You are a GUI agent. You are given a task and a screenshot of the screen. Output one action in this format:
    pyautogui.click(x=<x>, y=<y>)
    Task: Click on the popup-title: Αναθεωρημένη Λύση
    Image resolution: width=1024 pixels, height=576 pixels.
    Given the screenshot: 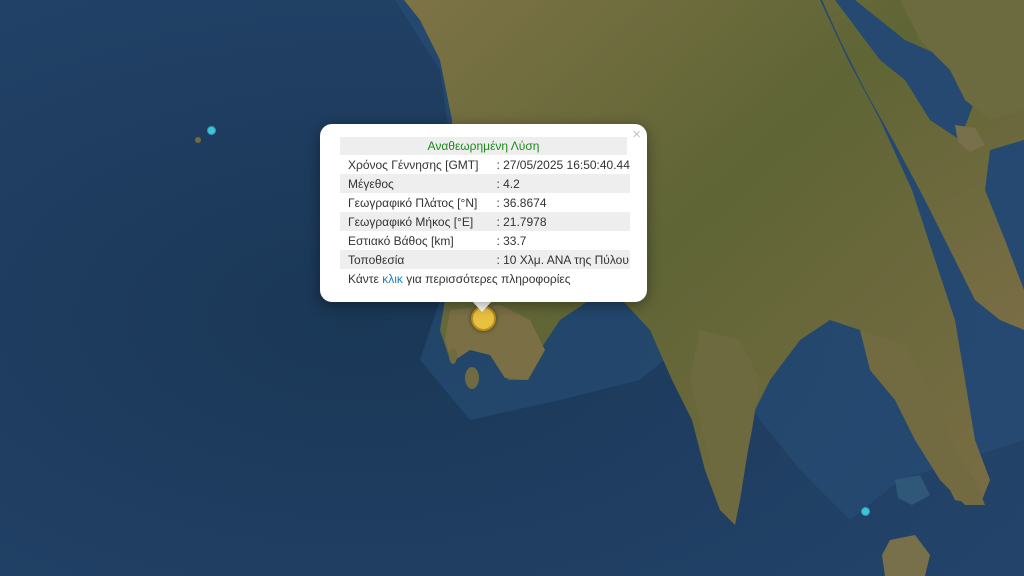 What is the action you would take?
    pyautogui.click(x=483, y=146)
    